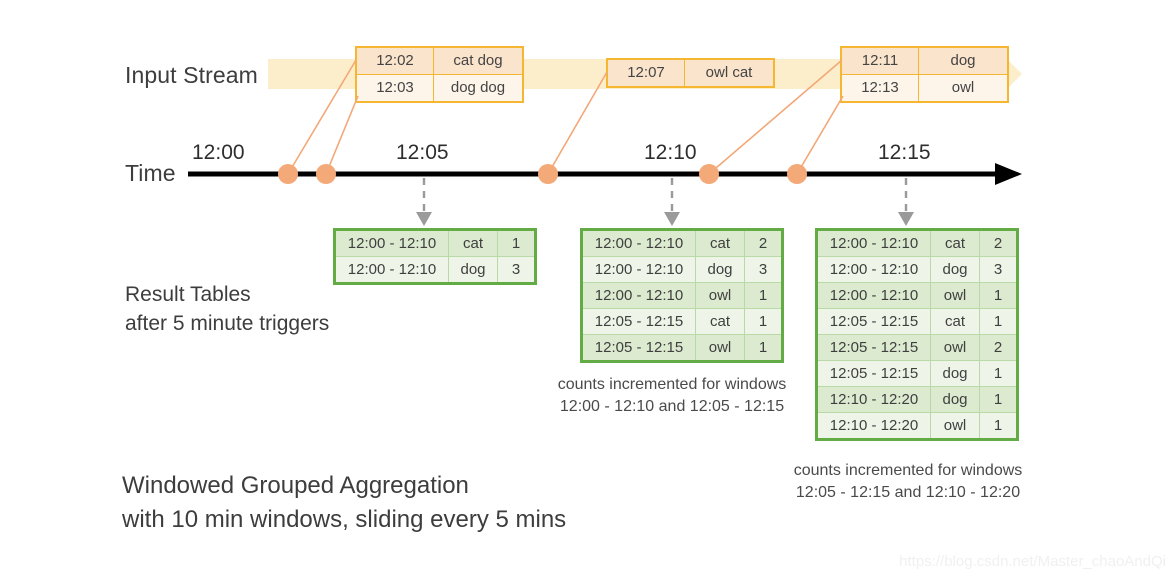  I want to click on result-table: 12:00 - 12:10 cat 1 12:00 - 12:10 dog 3, so click(435, 256).